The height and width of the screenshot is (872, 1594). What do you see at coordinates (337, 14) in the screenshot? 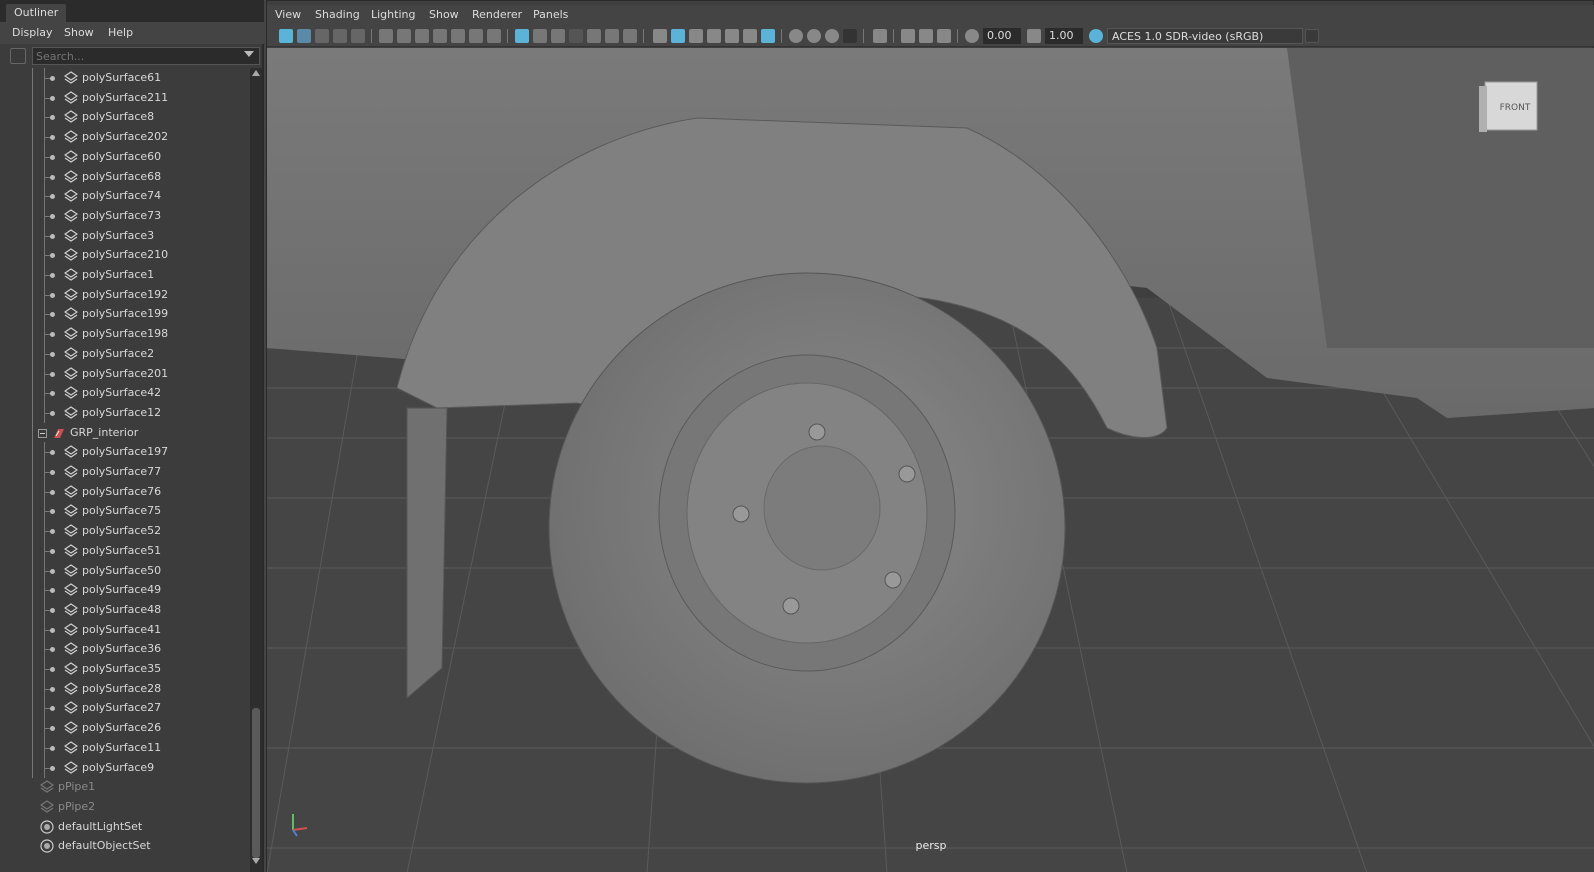
I see `menu-shading: Shading` at bounding box center [337, 14].